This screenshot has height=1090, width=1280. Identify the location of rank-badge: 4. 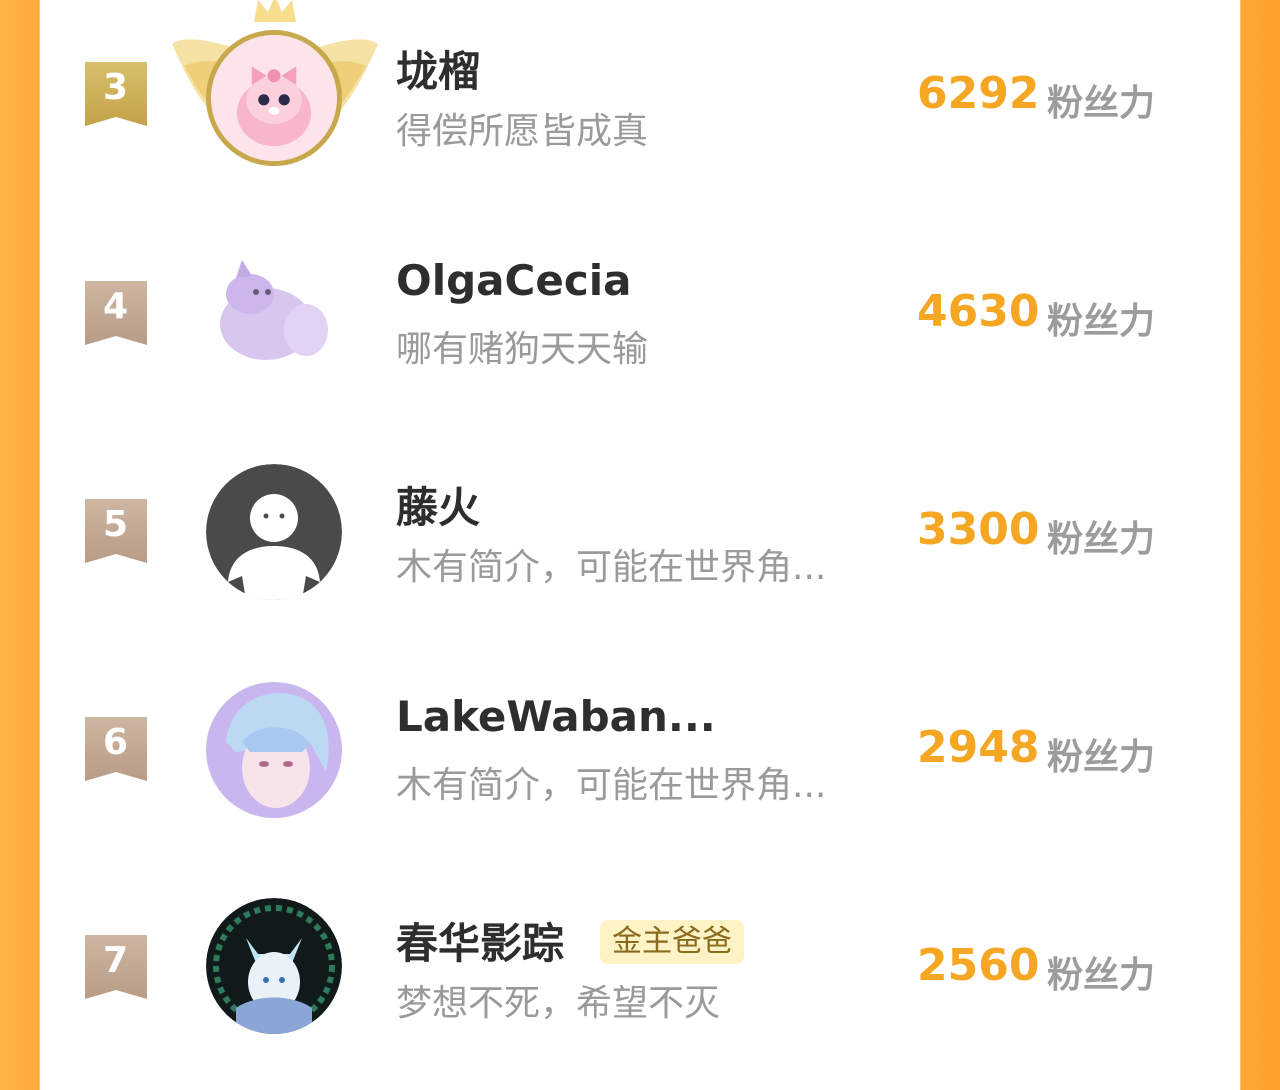
(116, 313).